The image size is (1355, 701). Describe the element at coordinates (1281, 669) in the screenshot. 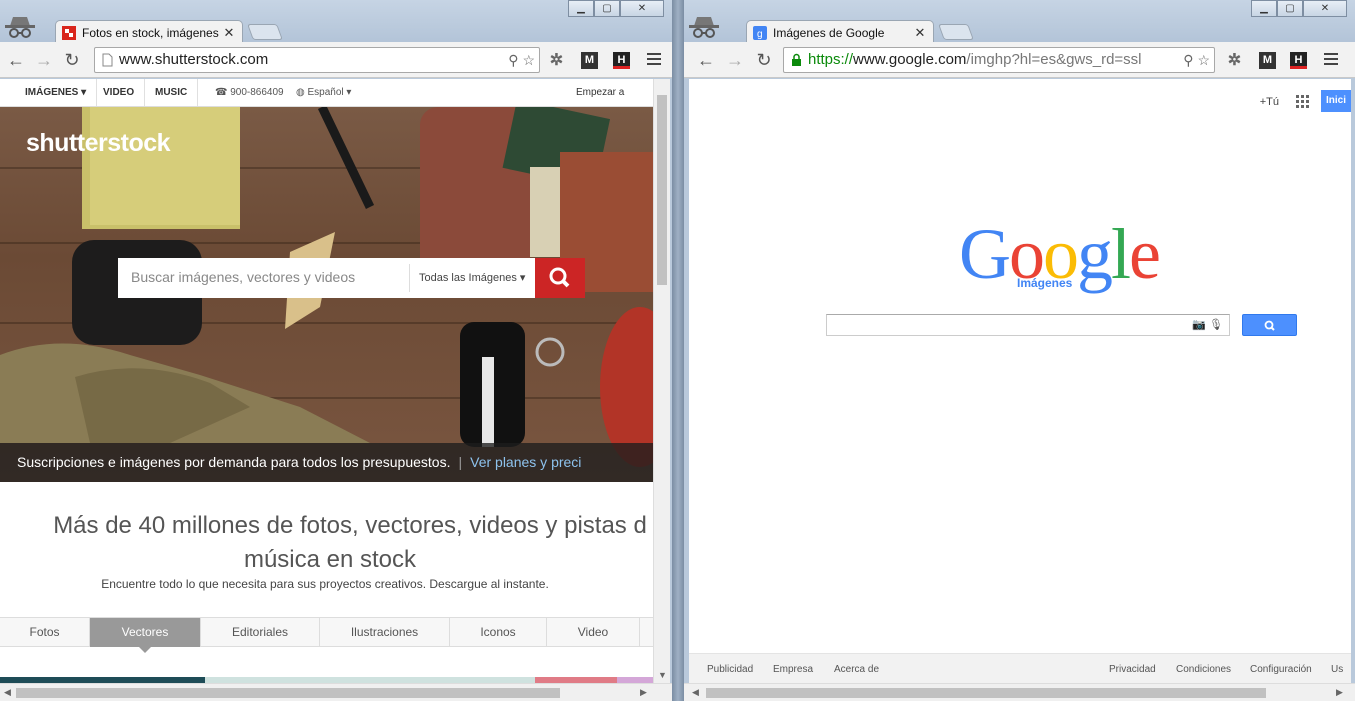

I see `footer-link: Configuración` at that location.